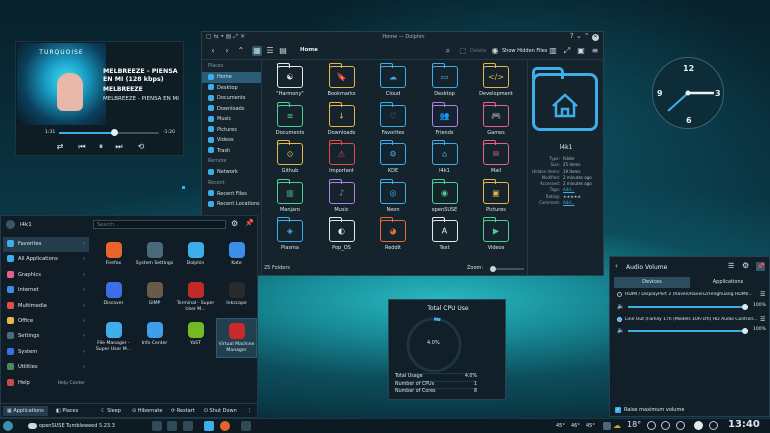 The image size is (770, 433). Describe the element at coordinates (46, 245) in the screenshot. I see `category-item: Favorites ›` at that location.